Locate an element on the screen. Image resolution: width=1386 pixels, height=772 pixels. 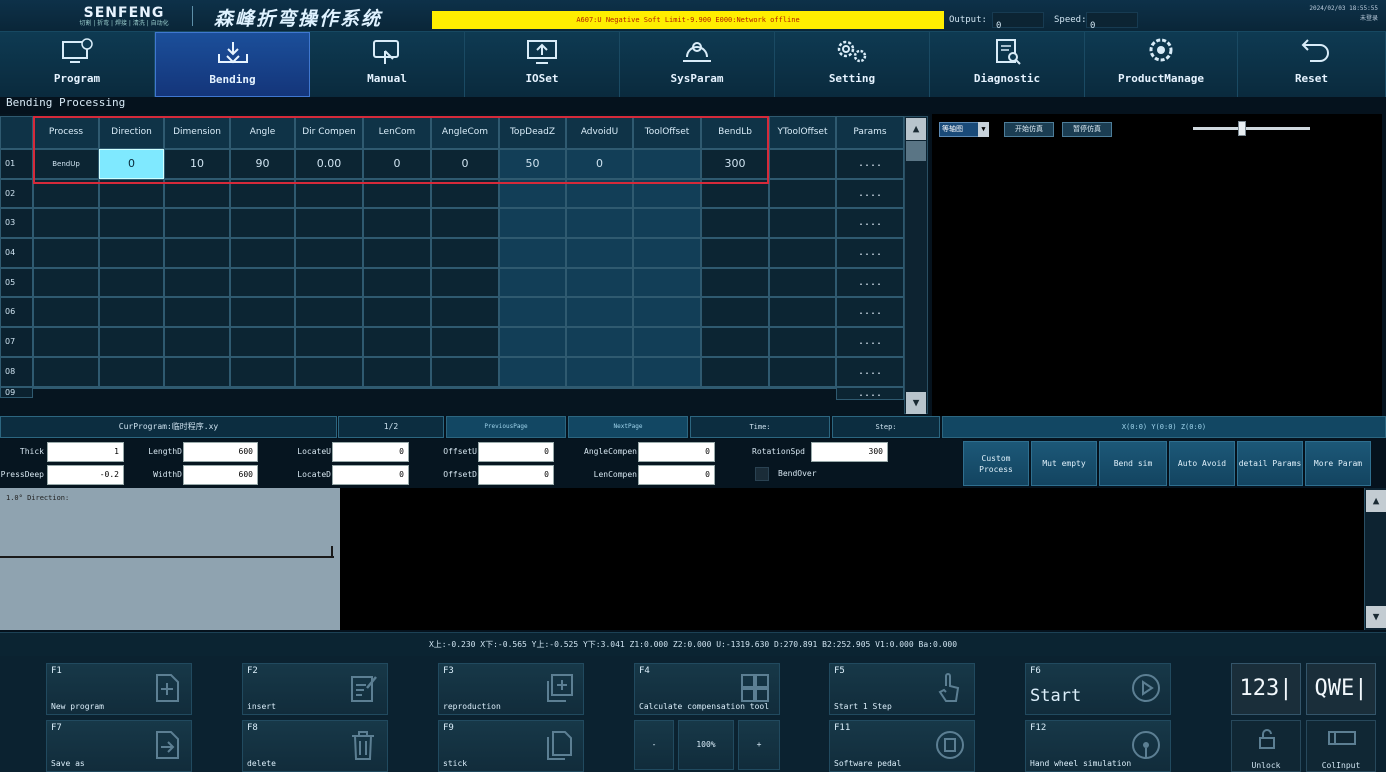
row-number: 02 is located at coordinates (16, 193).